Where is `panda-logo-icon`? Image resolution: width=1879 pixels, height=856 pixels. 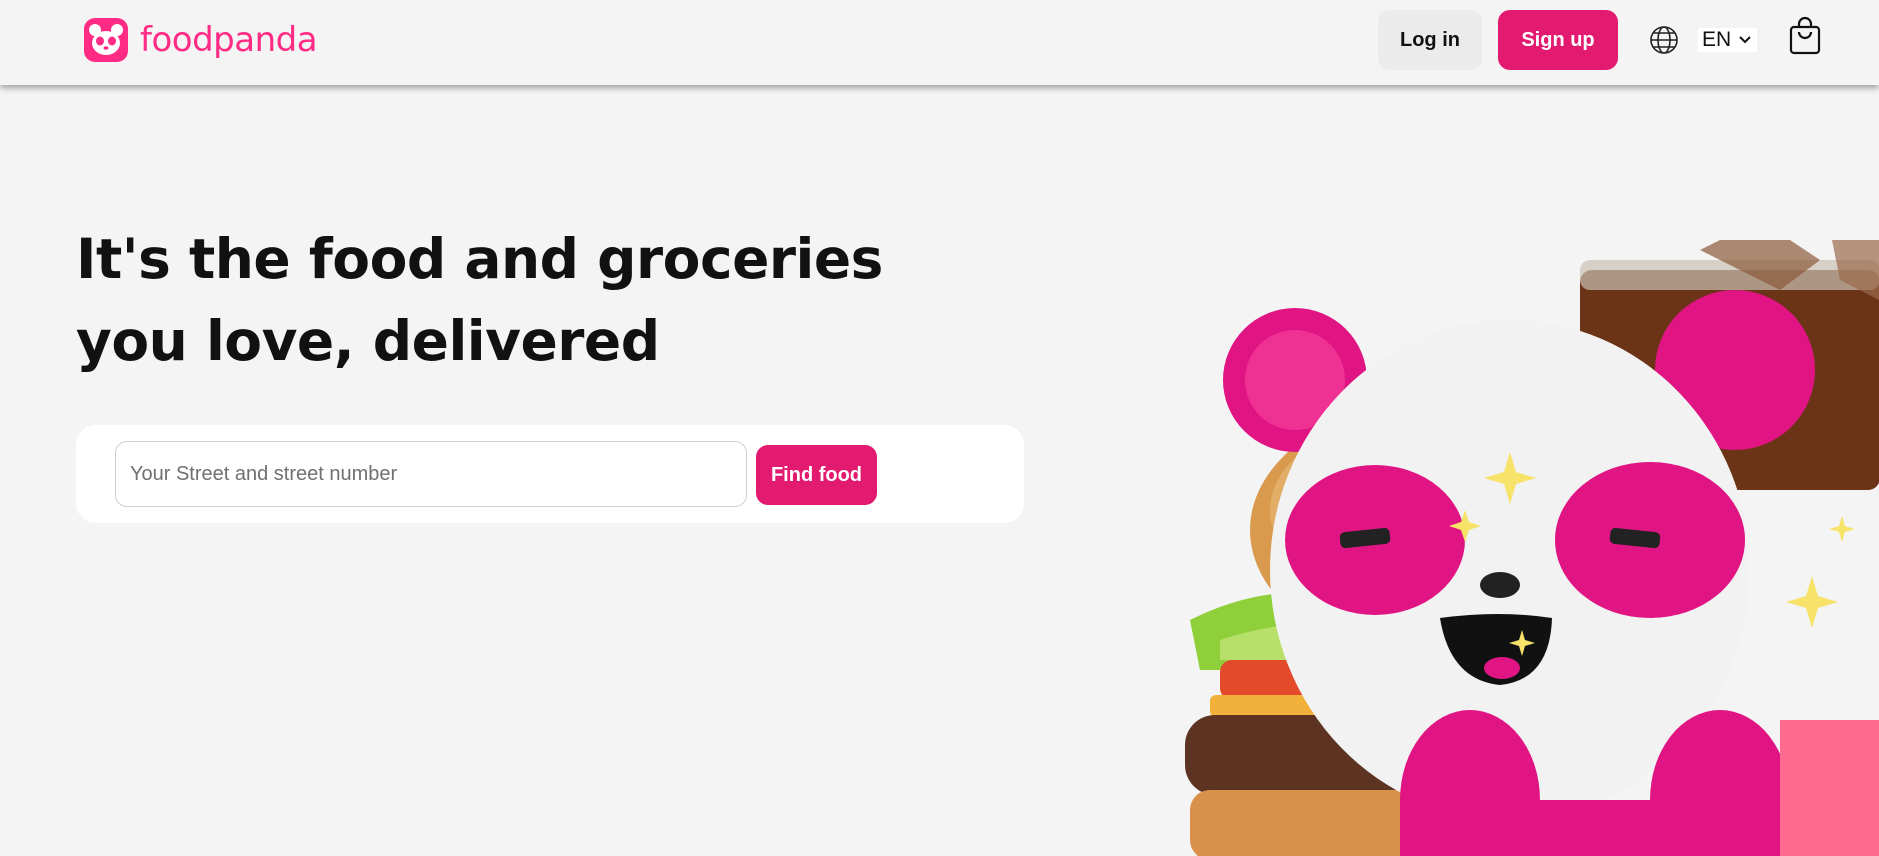
panda-logo-icon is located at coordinates (106, 40).